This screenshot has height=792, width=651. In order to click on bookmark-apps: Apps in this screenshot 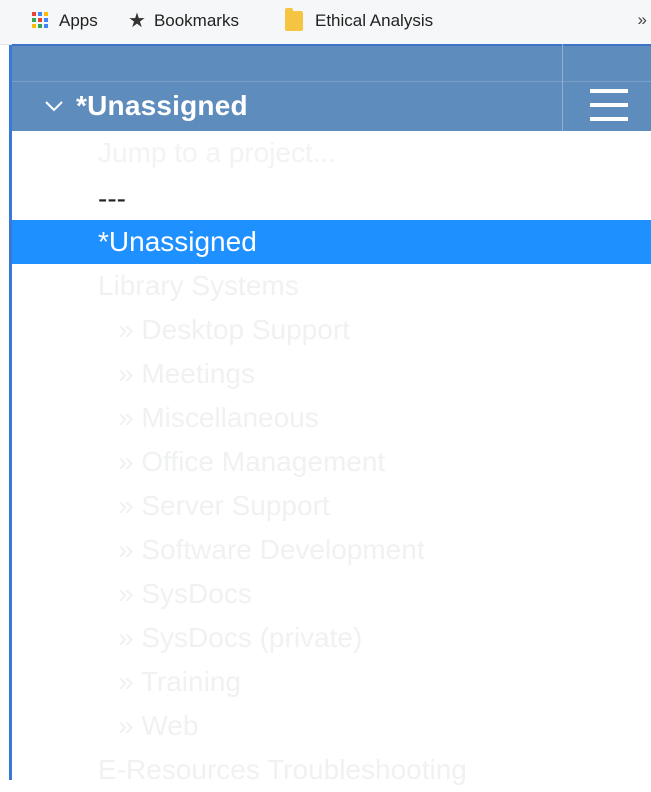, I will do `click(65, 21)`.